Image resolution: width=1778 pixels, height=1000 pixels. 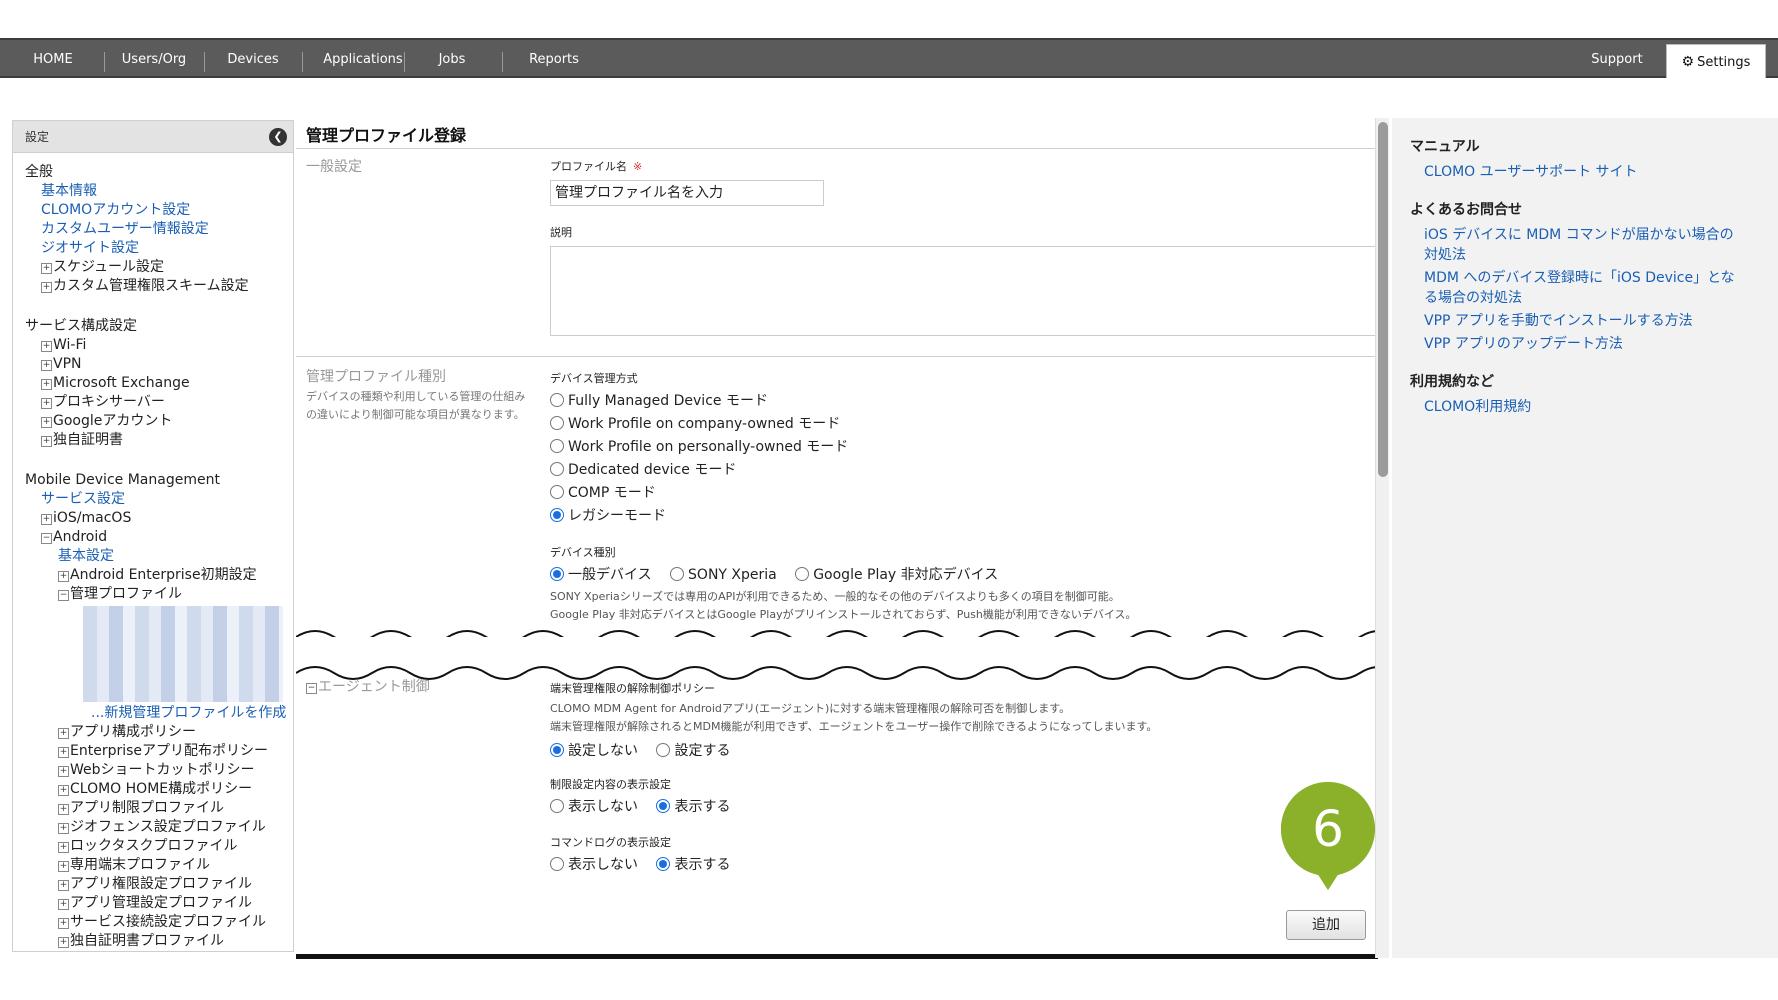 I want to click on help-link-faq: MDM へのデバイス登録時に「iOS Device」となる場合の対処法, so click(x=1575, y=288).